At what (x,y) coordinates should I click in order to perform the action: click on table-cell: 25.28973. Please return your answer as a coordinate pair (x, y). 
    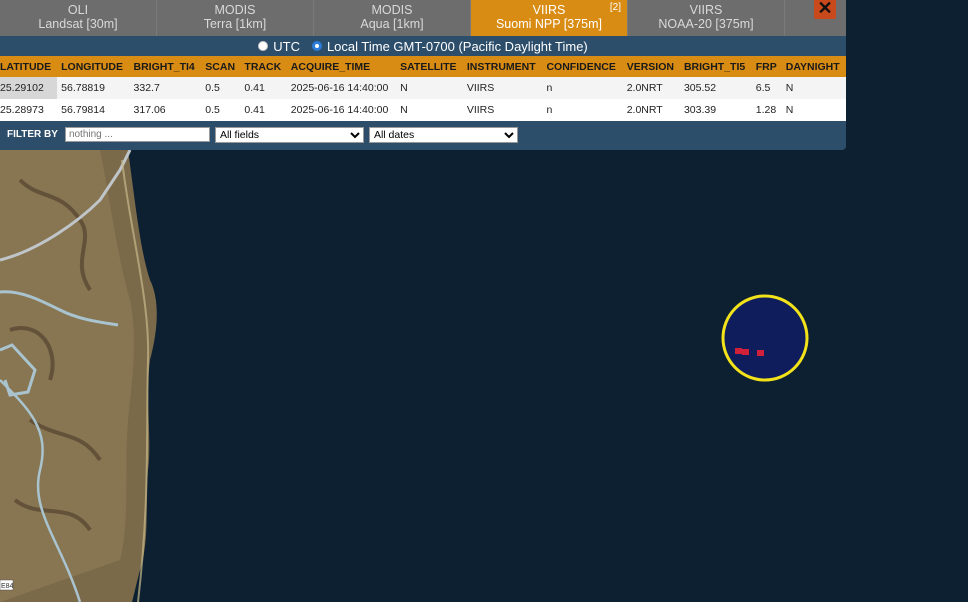
    Looking at the image, I should click on (29, 110).